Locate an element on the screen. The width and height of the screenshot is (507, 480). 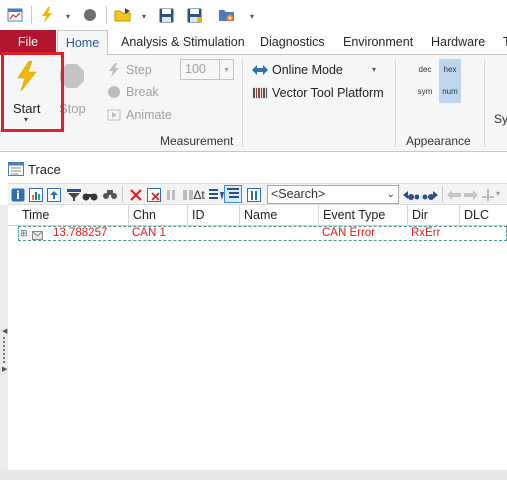
hex-label: hex is located at coordinates (450, 69).